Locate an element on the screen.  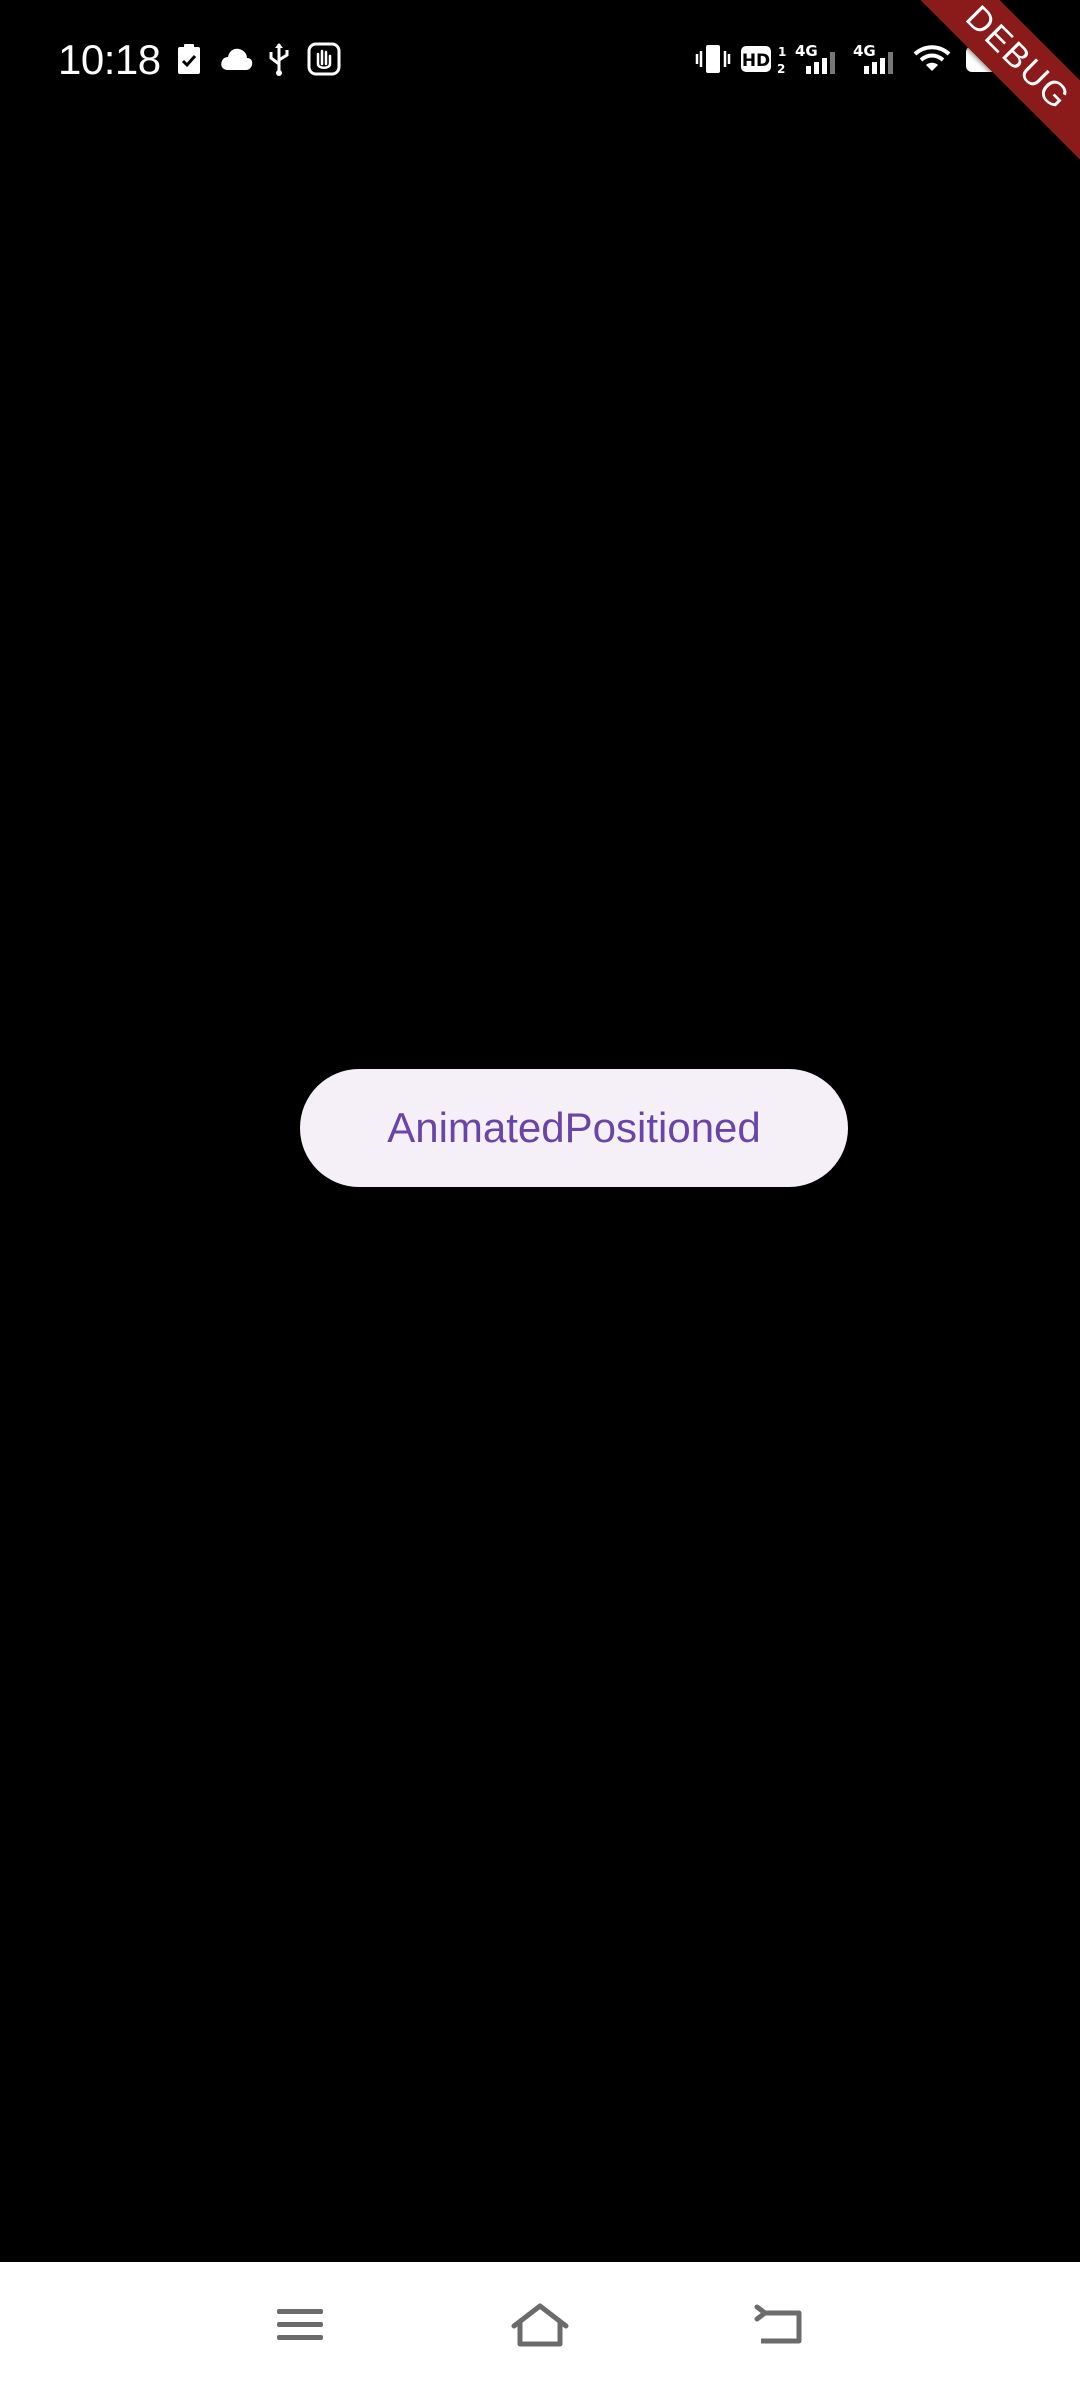
cloud-icon is located at coordinates (236, 59).